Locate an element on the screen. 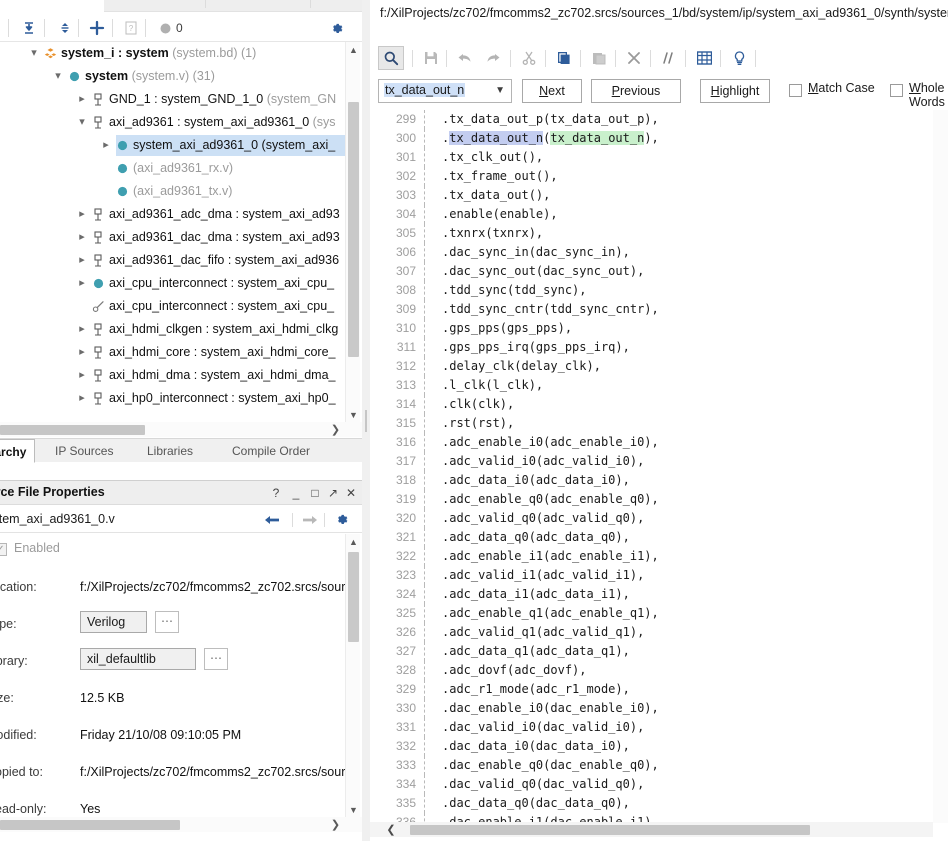 Image resolution: width=948 pixels, height=841 pixels. tree-item: ▸ axi_ad9361_dac_dma : system_axi_ad93 is located at coordinates (172, 237).